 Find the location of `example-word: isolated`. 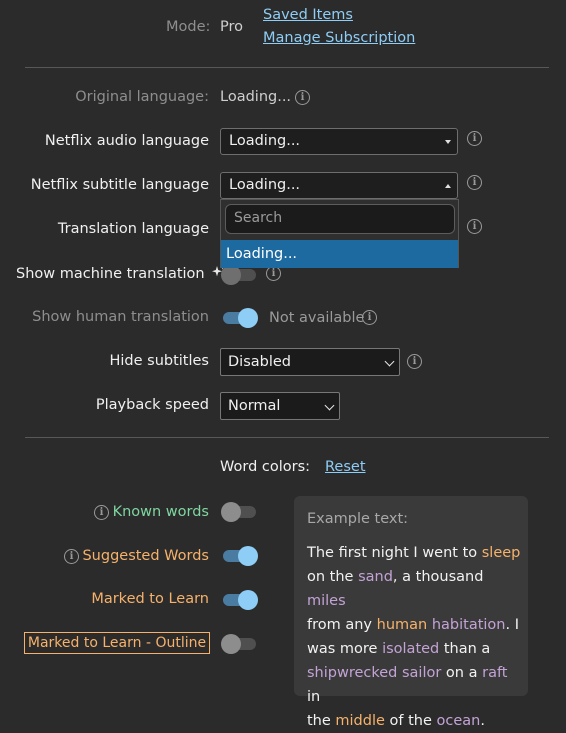

example-word: isolated is located at coordinates (411, 649).